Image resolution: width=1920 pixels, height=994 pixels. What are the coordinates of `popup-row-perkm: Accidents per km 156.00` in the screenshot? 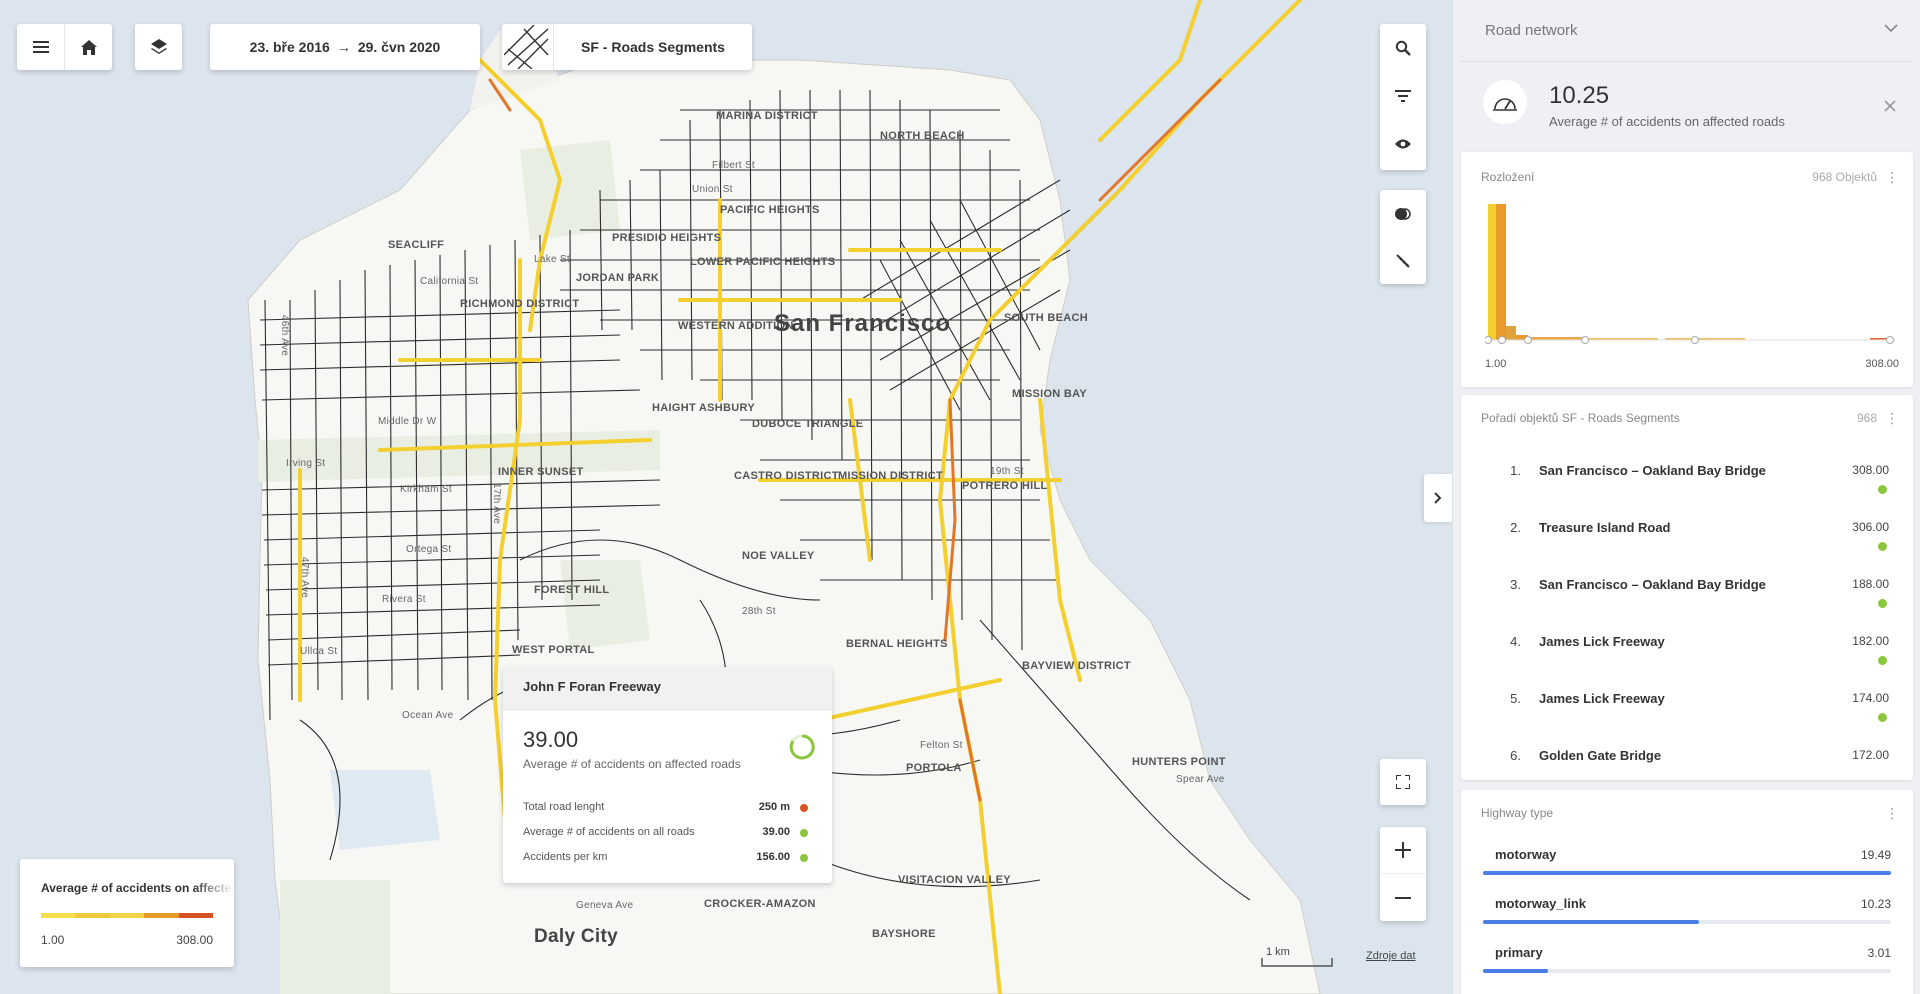 It's located at (667, 860).